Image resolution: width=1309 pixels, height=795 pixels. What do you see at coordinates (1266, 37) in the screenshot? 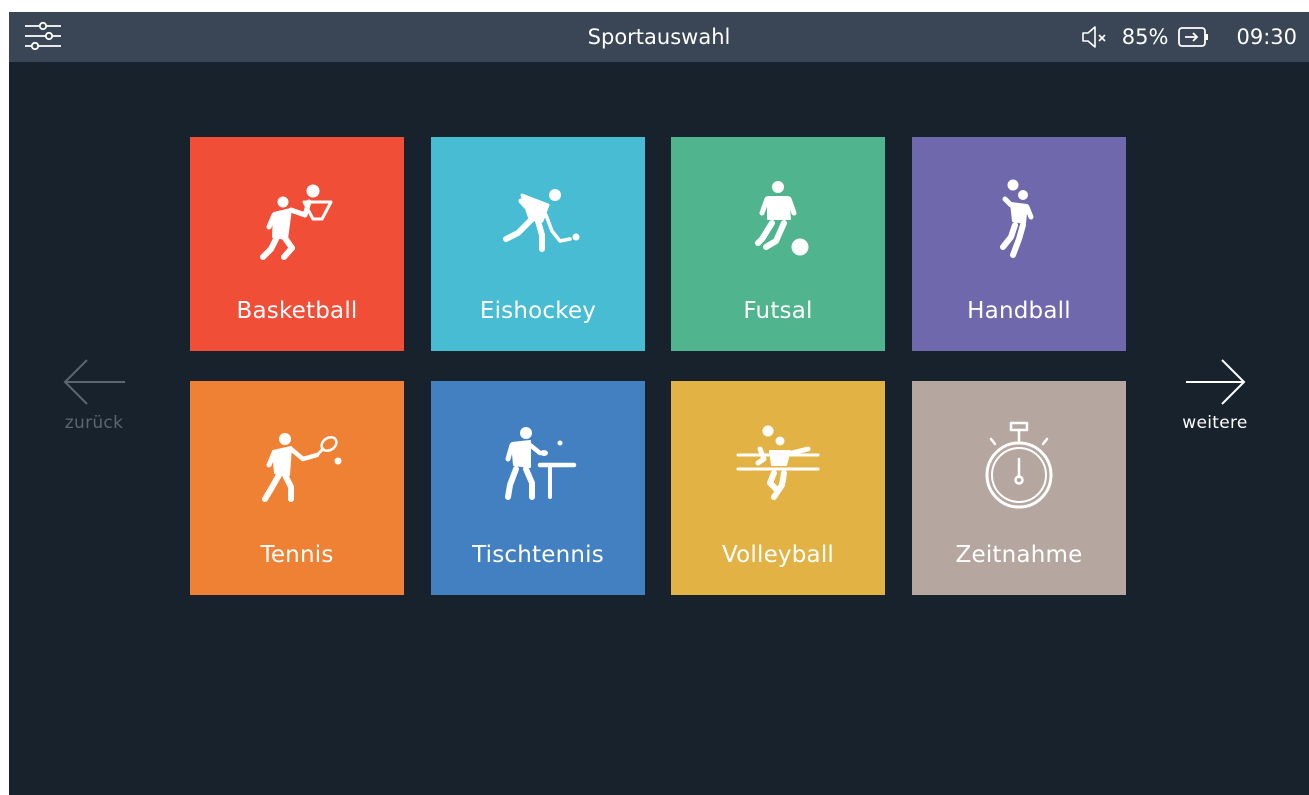
I see `clock: 09:30` at bounding box center [1266, 37].